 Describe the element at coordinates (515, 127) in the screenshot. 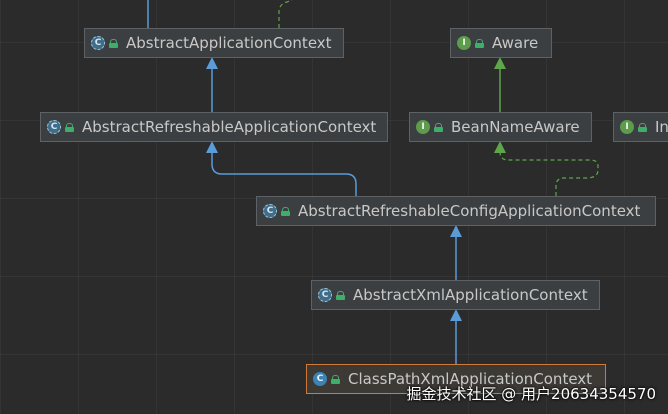

I see `node-label: BeanNameAware` at that location.